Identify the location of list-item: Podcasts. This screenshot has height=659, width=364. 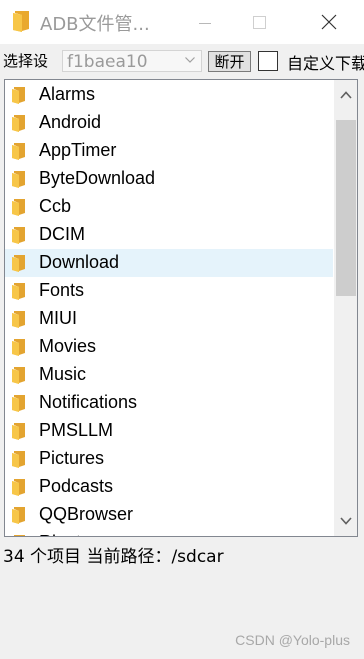
(169, 487).